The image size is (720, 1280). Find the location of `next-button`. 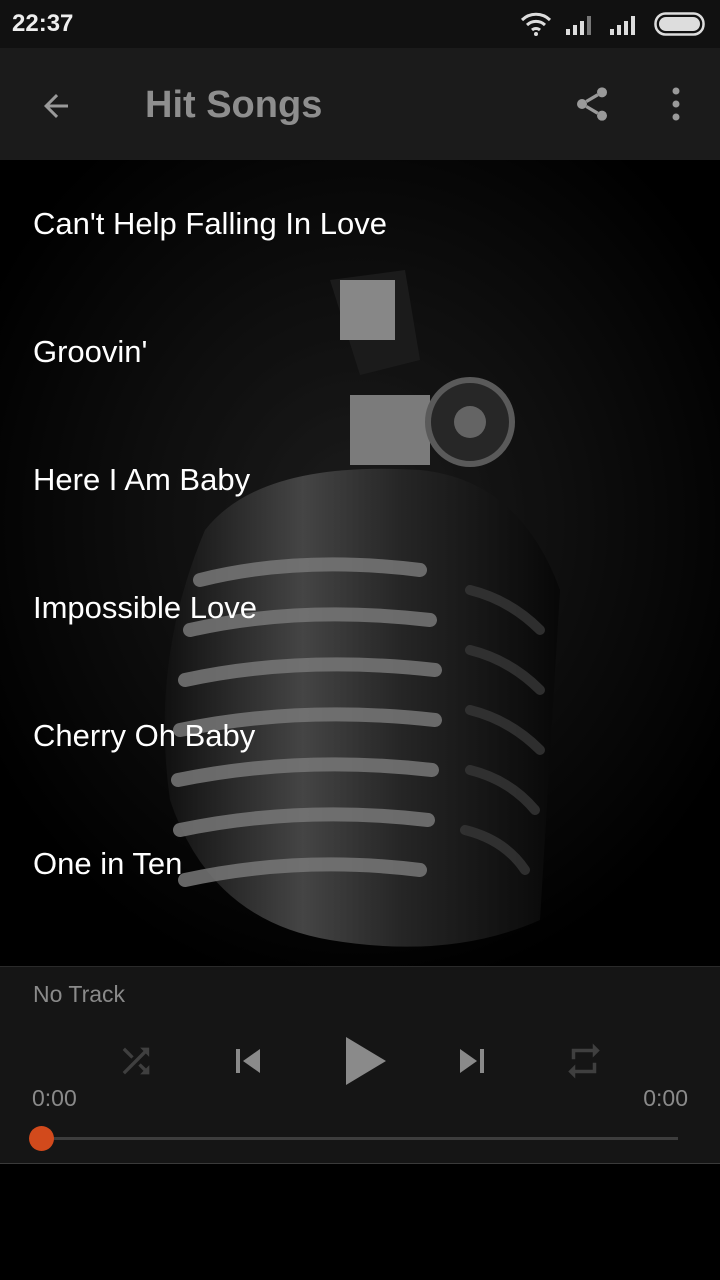

next-button is located at coordinates (472, 1061).